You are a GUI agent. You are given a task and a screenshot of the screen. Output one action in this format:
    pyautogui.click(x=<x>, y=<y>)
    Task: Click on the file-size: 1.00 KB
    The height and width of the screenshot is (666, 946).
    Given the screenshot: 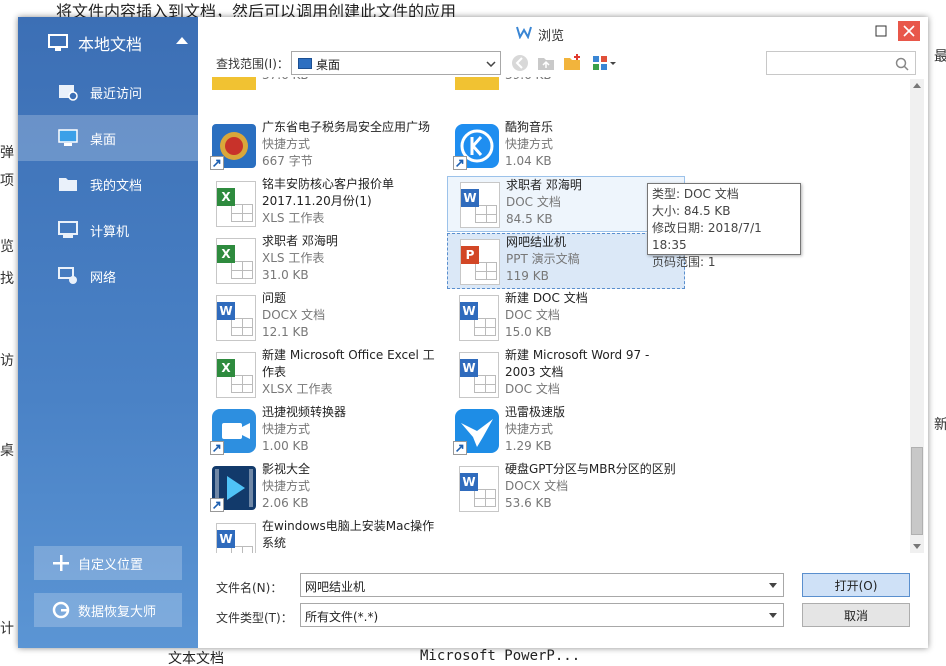 What is the action you would take?
    pyautogui.click(x=285, y=446)
    